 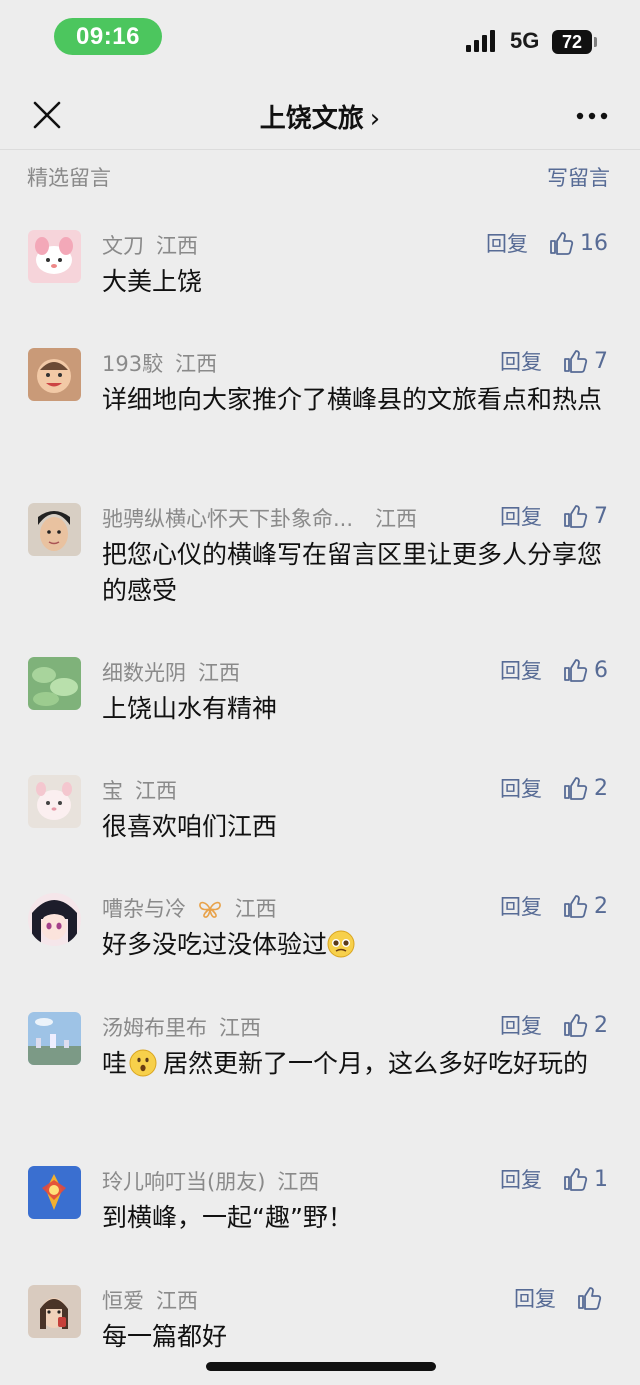 What do you see at coordinates (311, 119) in the screenshot?
I see `account-title: 上饶文旅` at bounding box center [311, 119].